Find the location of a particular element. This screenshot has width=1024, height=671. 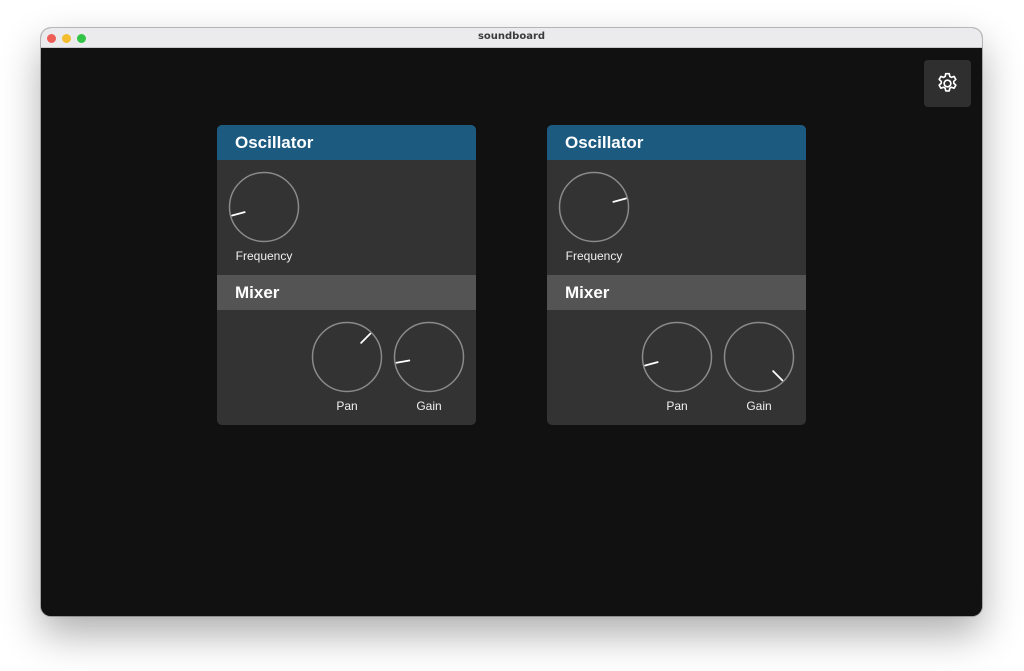

module-2: Oscillator Frequency Mixer Pan Gain is located at coordinates (676, 275).